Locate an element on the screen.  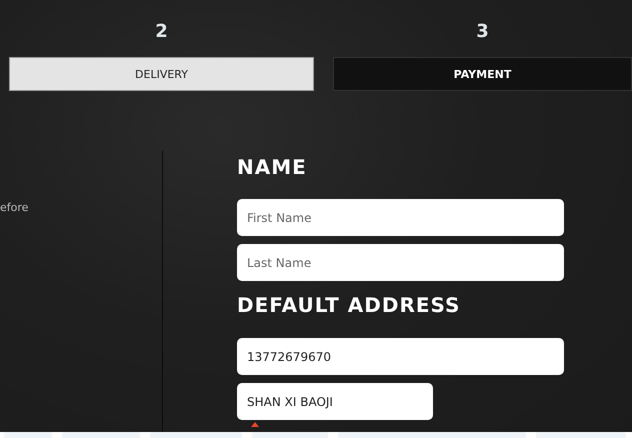
step-tab: PAYMENT is located at coordinates (482, 74).